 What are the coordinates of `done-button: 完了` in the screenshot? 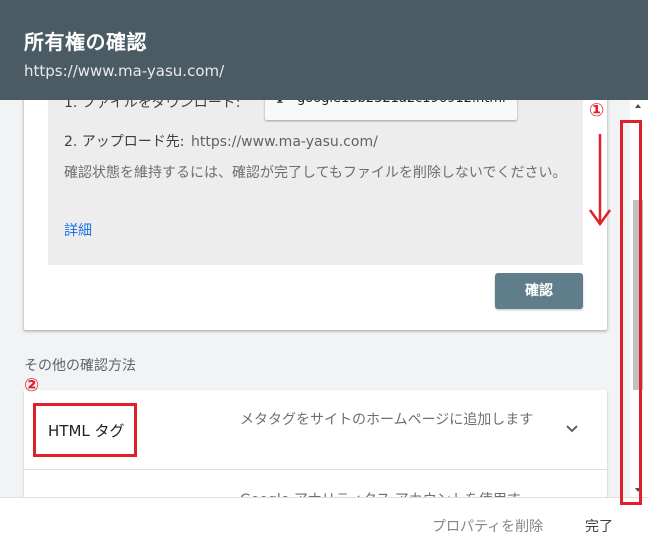 It's located at (599, 526).